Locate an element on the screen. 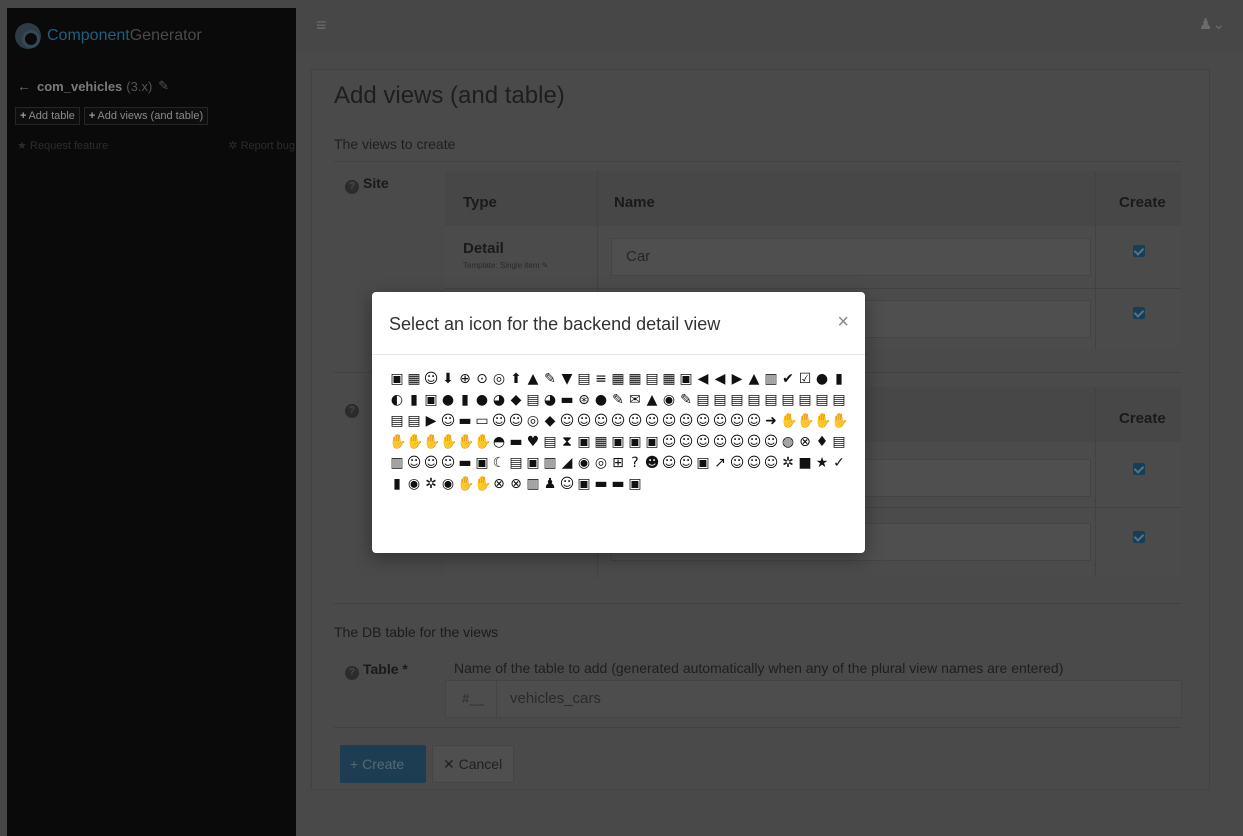 The width and height of the screenshot is (1243, 836). icon-option: ◐ is located at coordinates (397, 400).